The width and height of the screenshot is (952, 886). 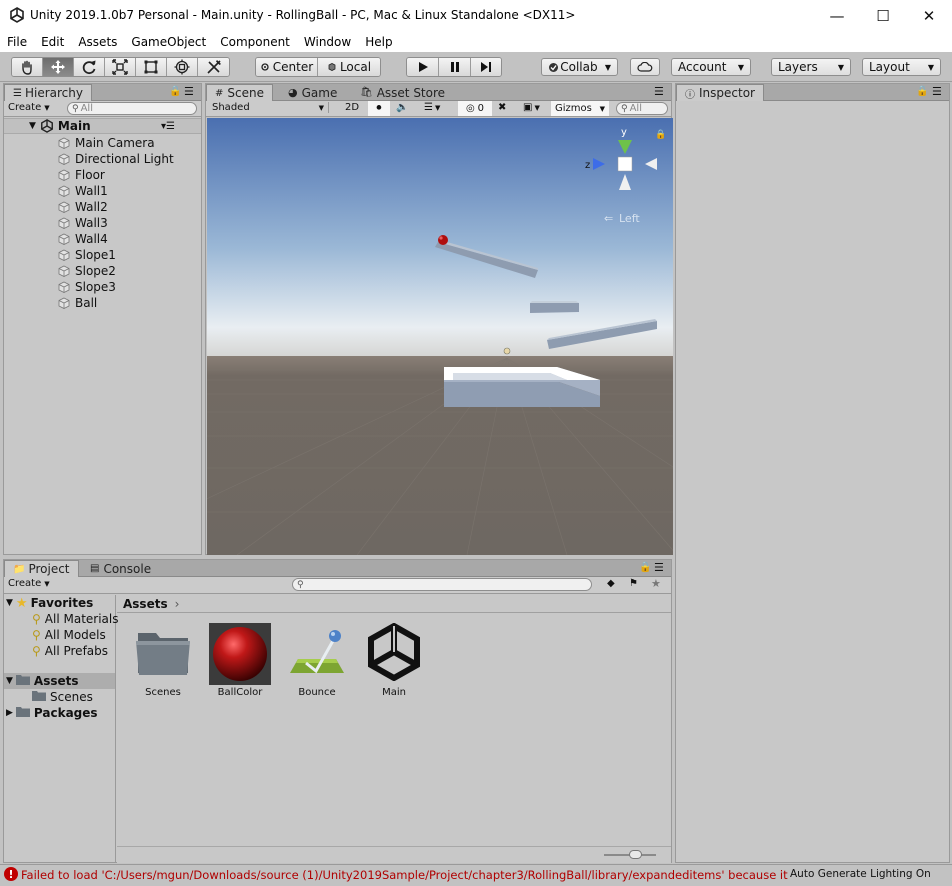 I want to click on hierarchy-item: Slope3, so click(x=102, y=287).